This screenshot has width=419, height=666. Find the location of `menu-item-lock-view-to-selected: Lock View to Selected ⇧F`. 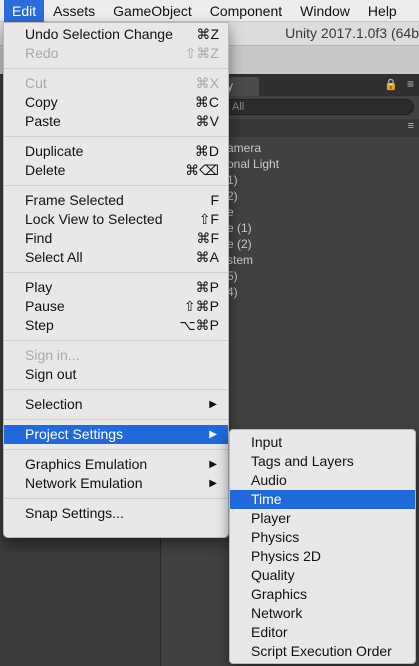

menu-item-lock-view-to-selected: Lock View to Selected ⇧F is located at coordinates (116, 219).